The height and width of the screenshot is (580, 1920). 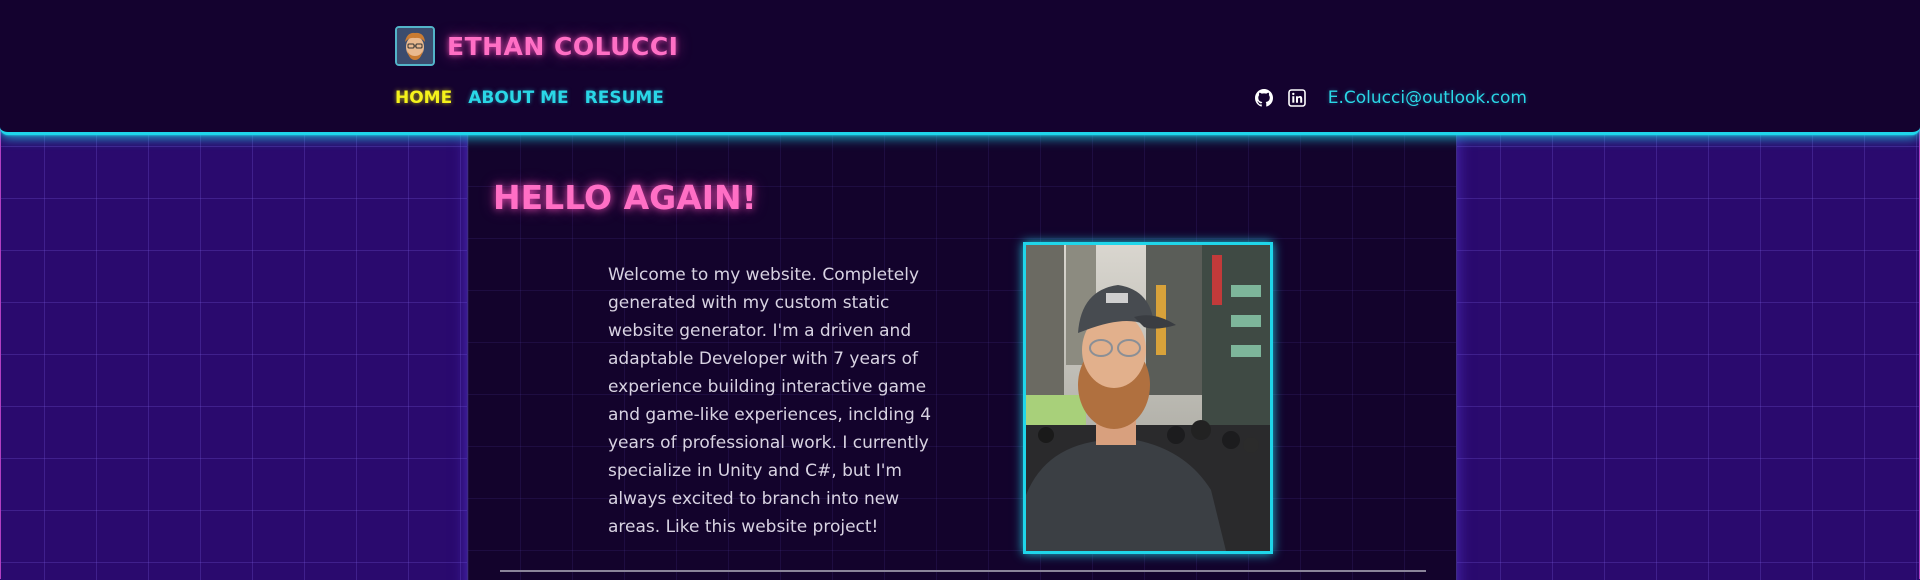 What do you see at coordinates (1264, 98) in the screenshot?
I see `github-icon` at bounding box center [1264, 98].